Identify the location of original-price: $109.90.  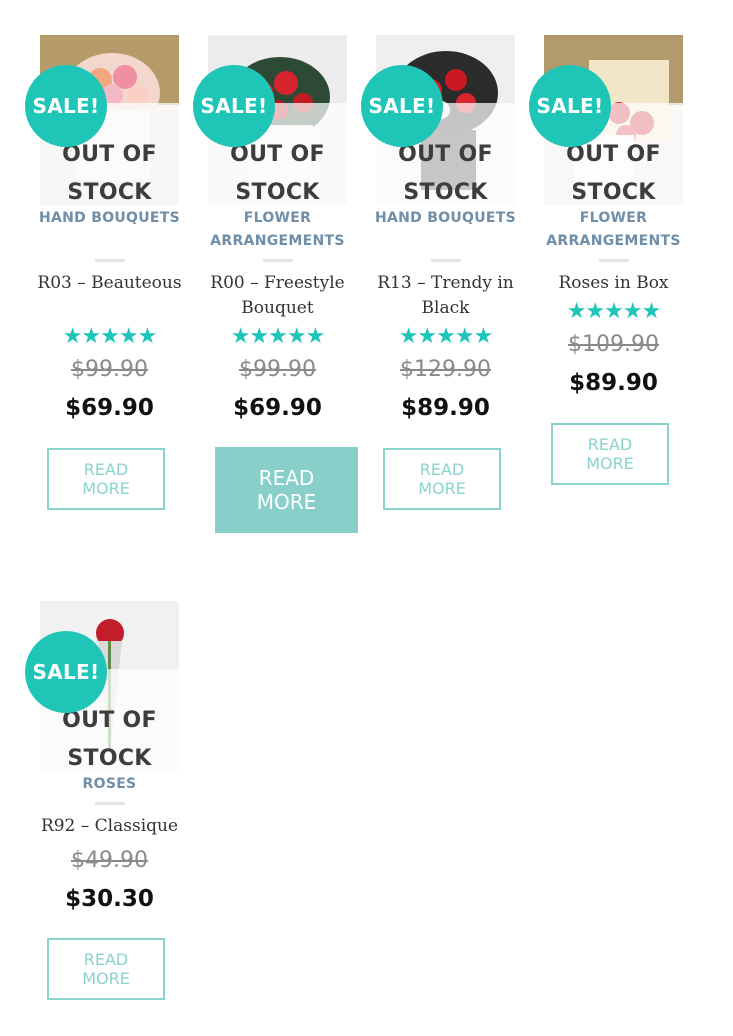
(613, 344).